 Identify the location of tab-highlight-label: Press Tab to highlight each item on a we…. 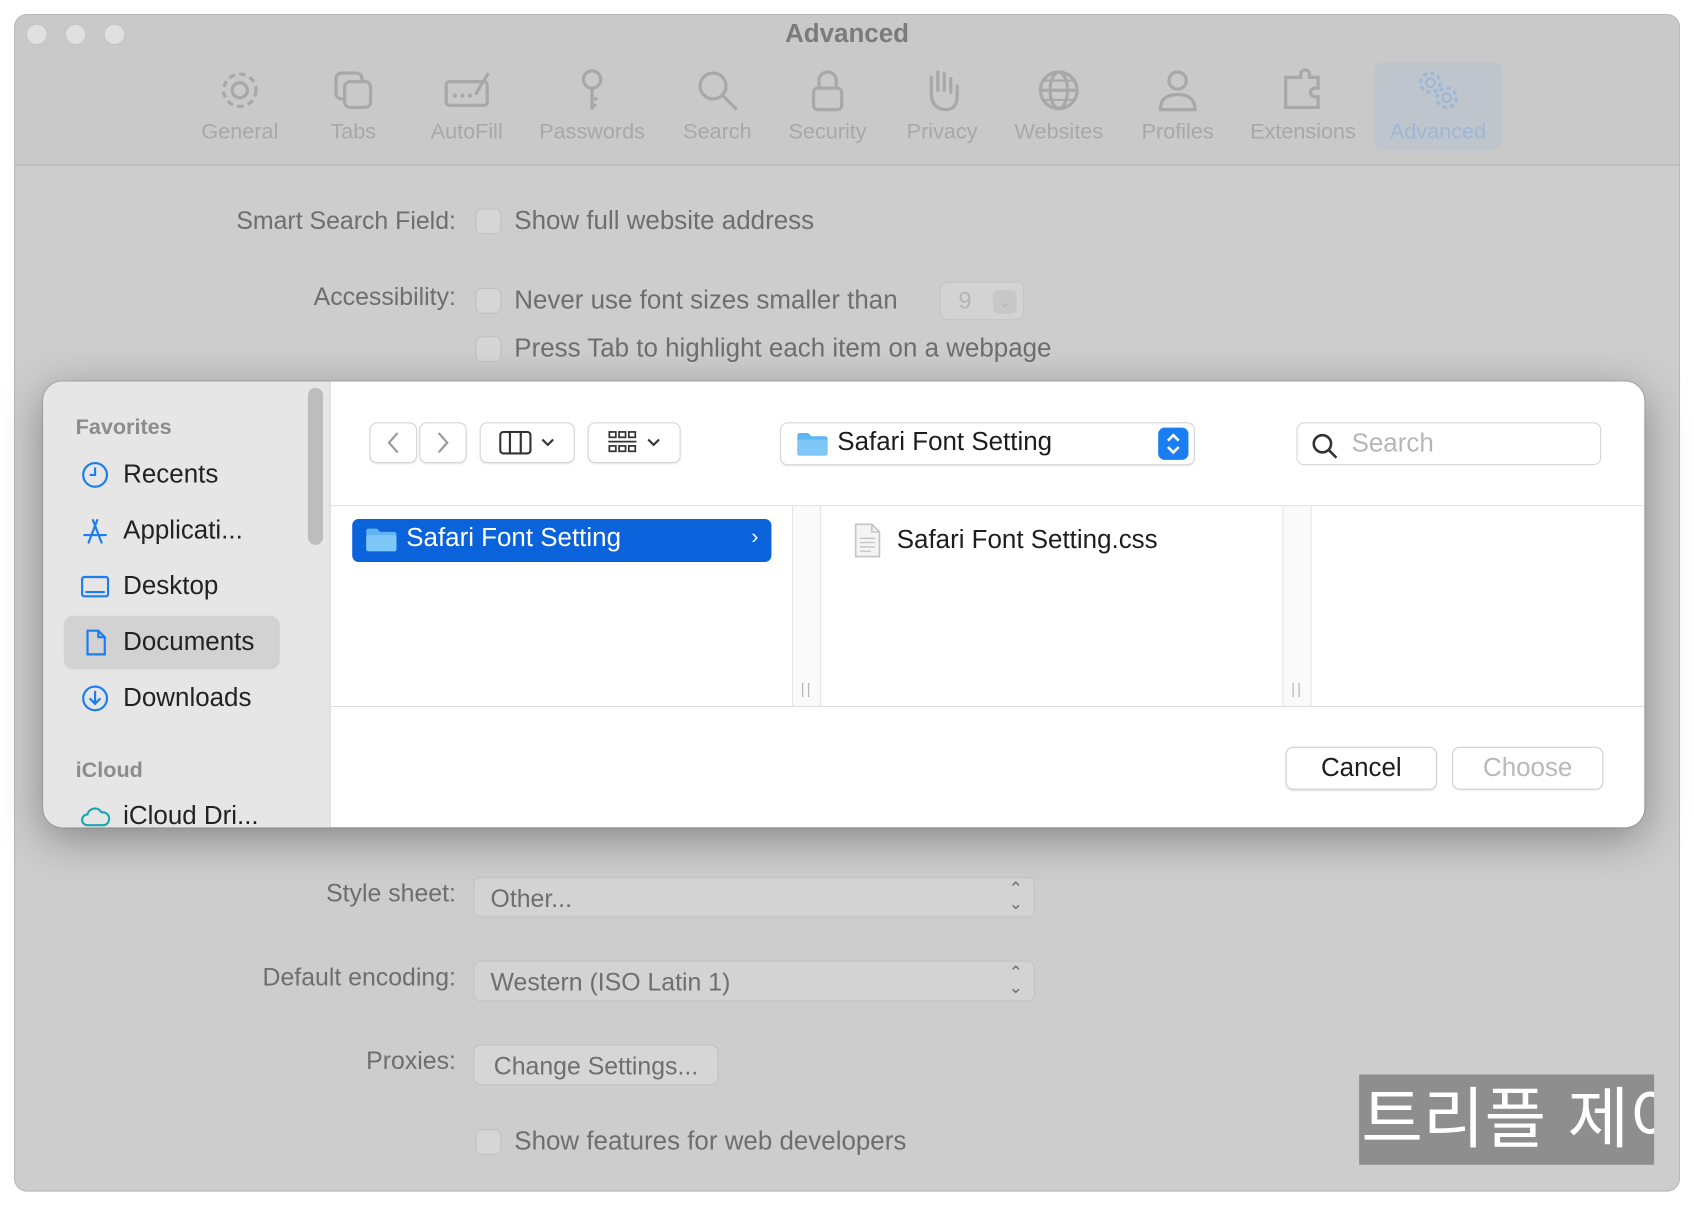
(783, 349).